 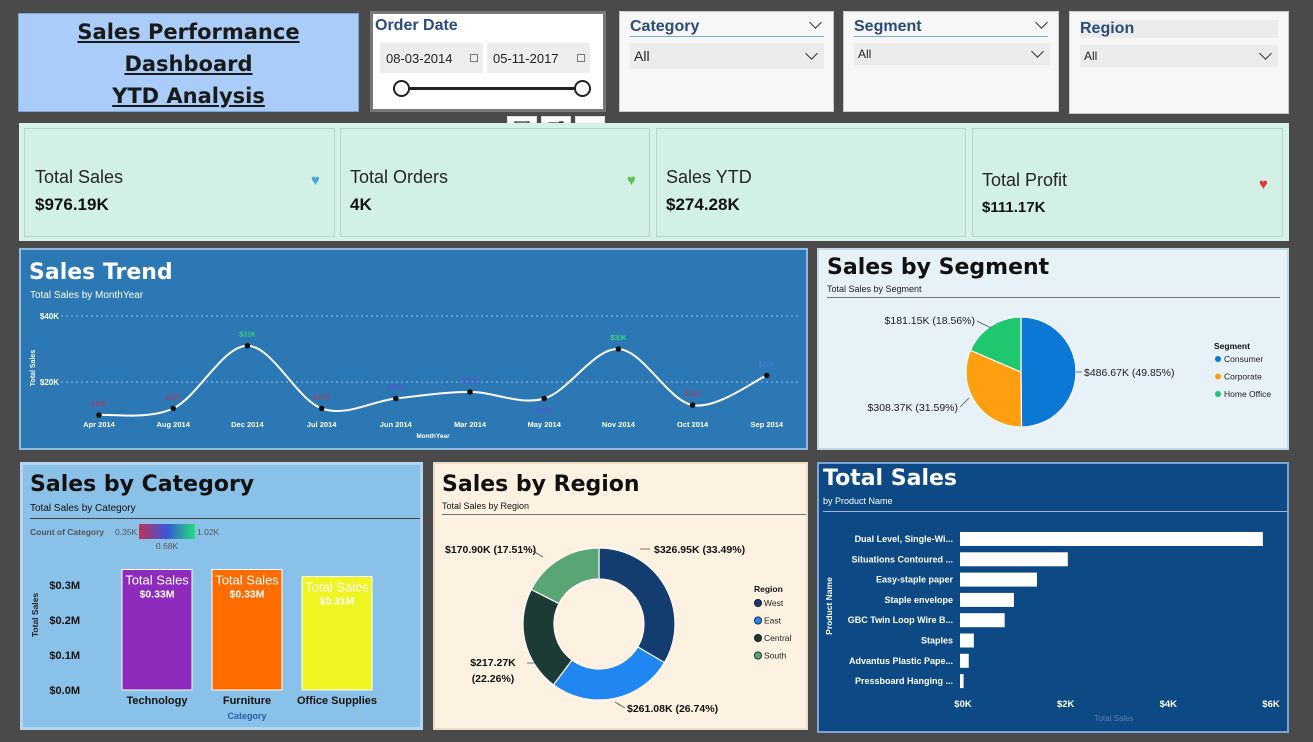 I want to click on kpi-value: $111.17K, so click(x=1014, y=207).